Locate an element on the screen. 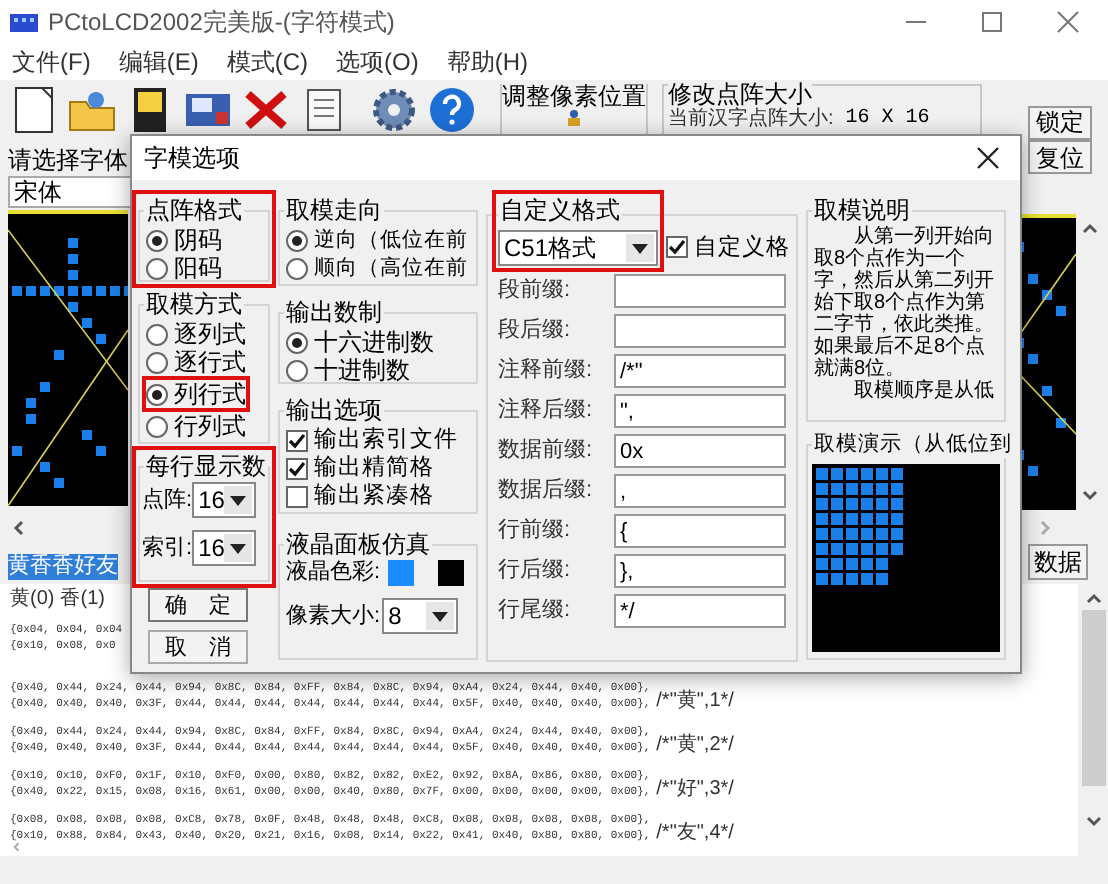  radio-label: 逐行式 is located at coordinates (210, 362).